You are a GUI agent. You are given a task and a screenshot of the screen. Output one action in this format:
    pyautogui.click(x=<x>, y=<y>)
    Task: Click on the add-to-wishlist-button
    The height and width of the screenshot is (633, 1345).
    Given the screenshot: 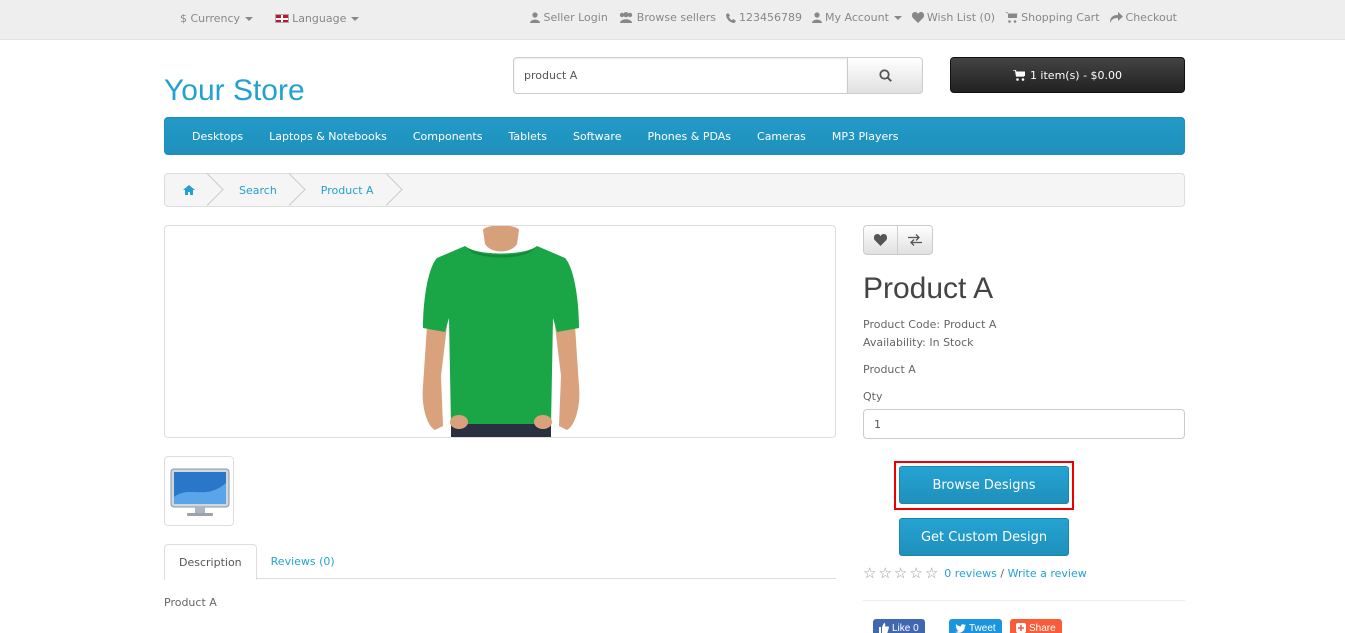 What is the action you would take?
    pyautogui.click(x=880, y=240)
    